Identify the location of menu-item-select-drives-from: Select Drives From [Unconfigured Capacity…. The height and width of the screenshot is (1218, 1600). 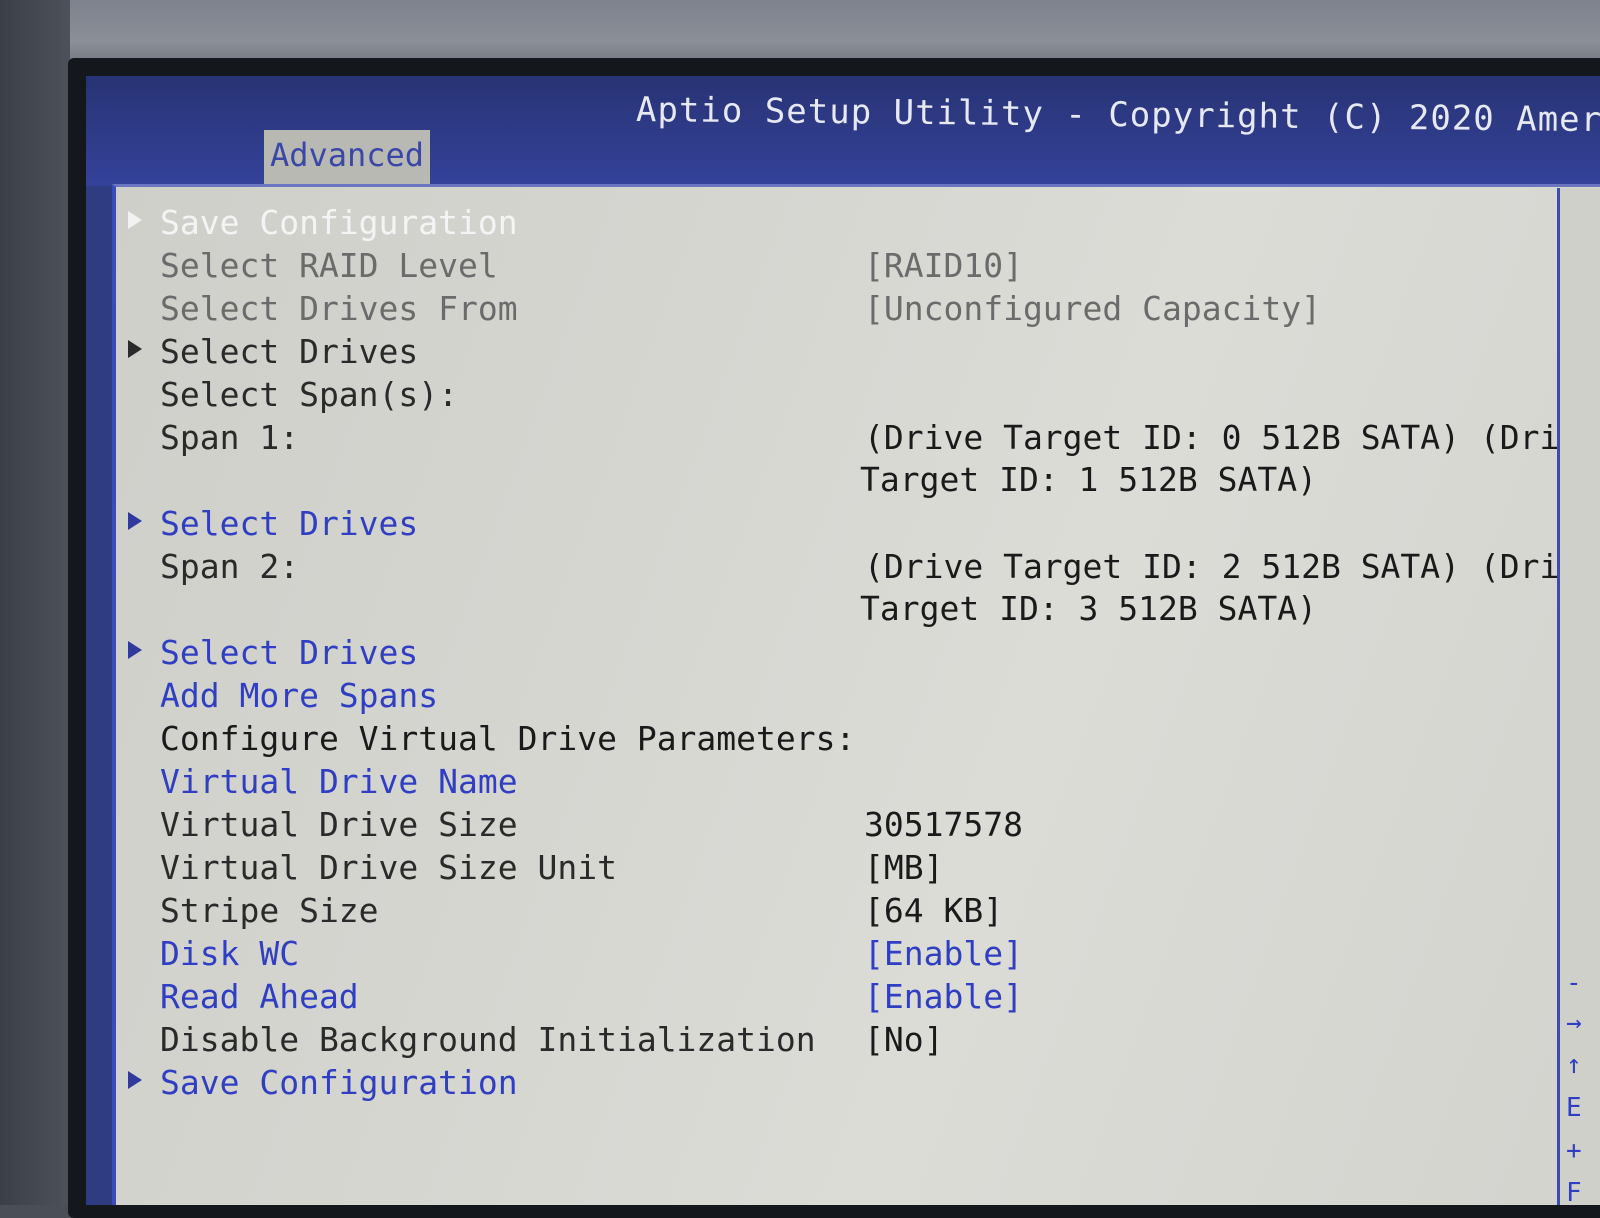
(856, 308).